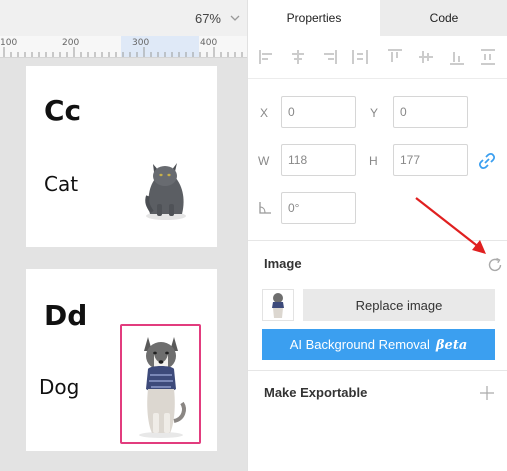 This screenshot has width=507, height=471. I want to click on width-input, so click(318, 160).